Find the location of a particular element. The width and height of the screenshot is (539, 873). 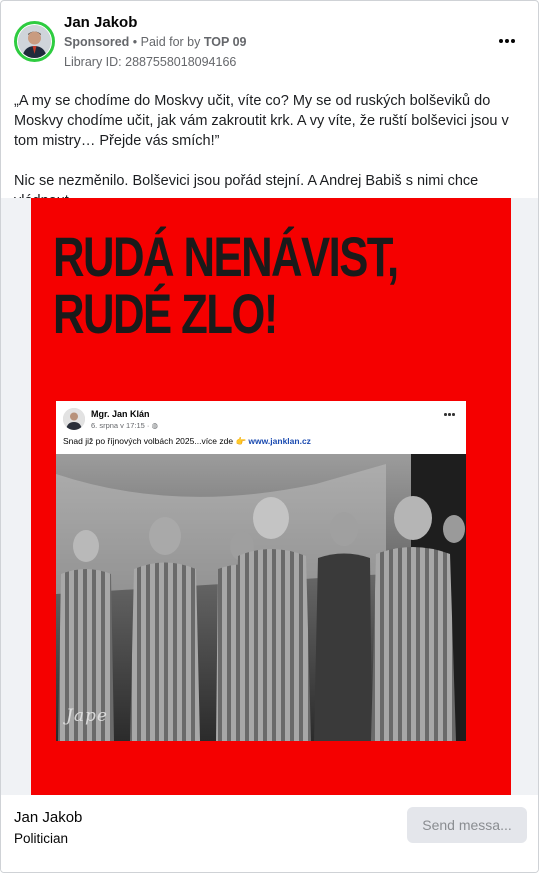

avatar-ring is located at coordinates (34, 41).